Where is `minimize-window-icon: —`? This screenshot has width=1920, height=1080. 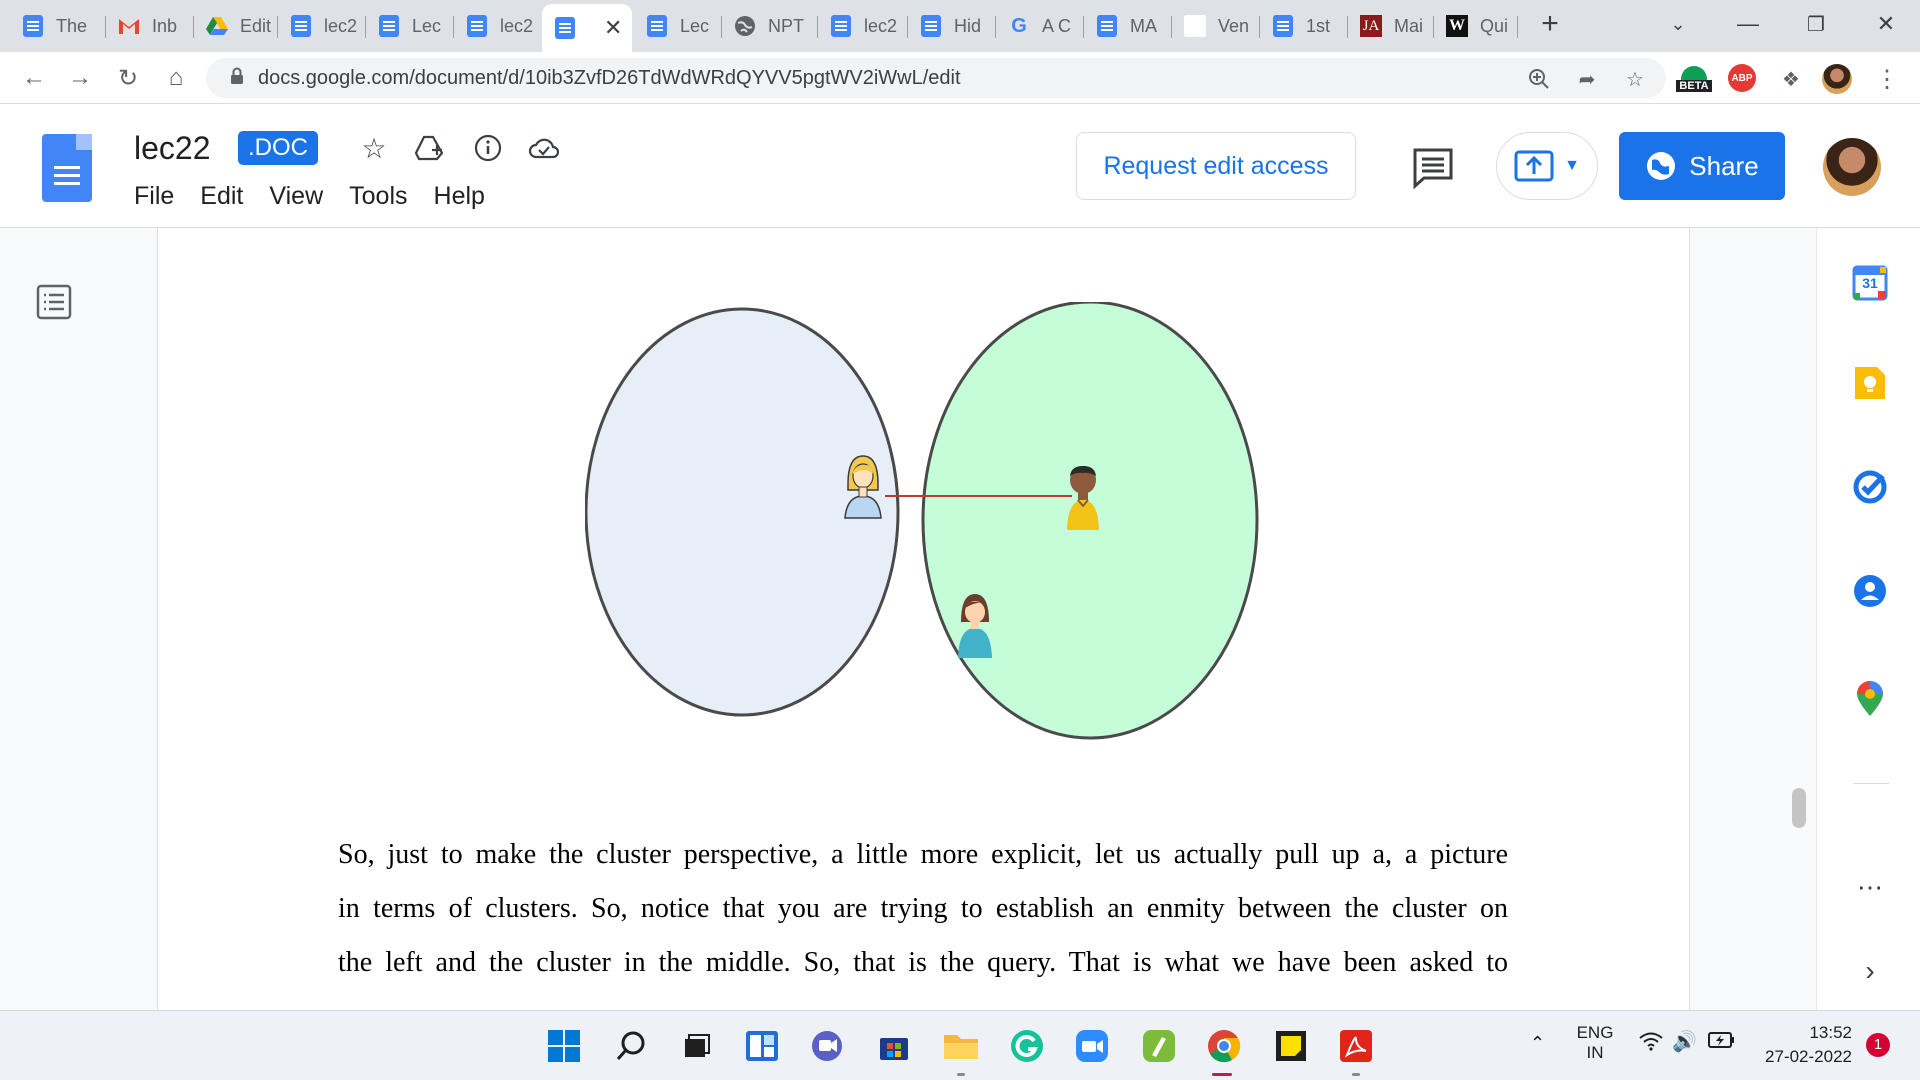 minimize-window-icon: — is located at coordinates (1748, 24).